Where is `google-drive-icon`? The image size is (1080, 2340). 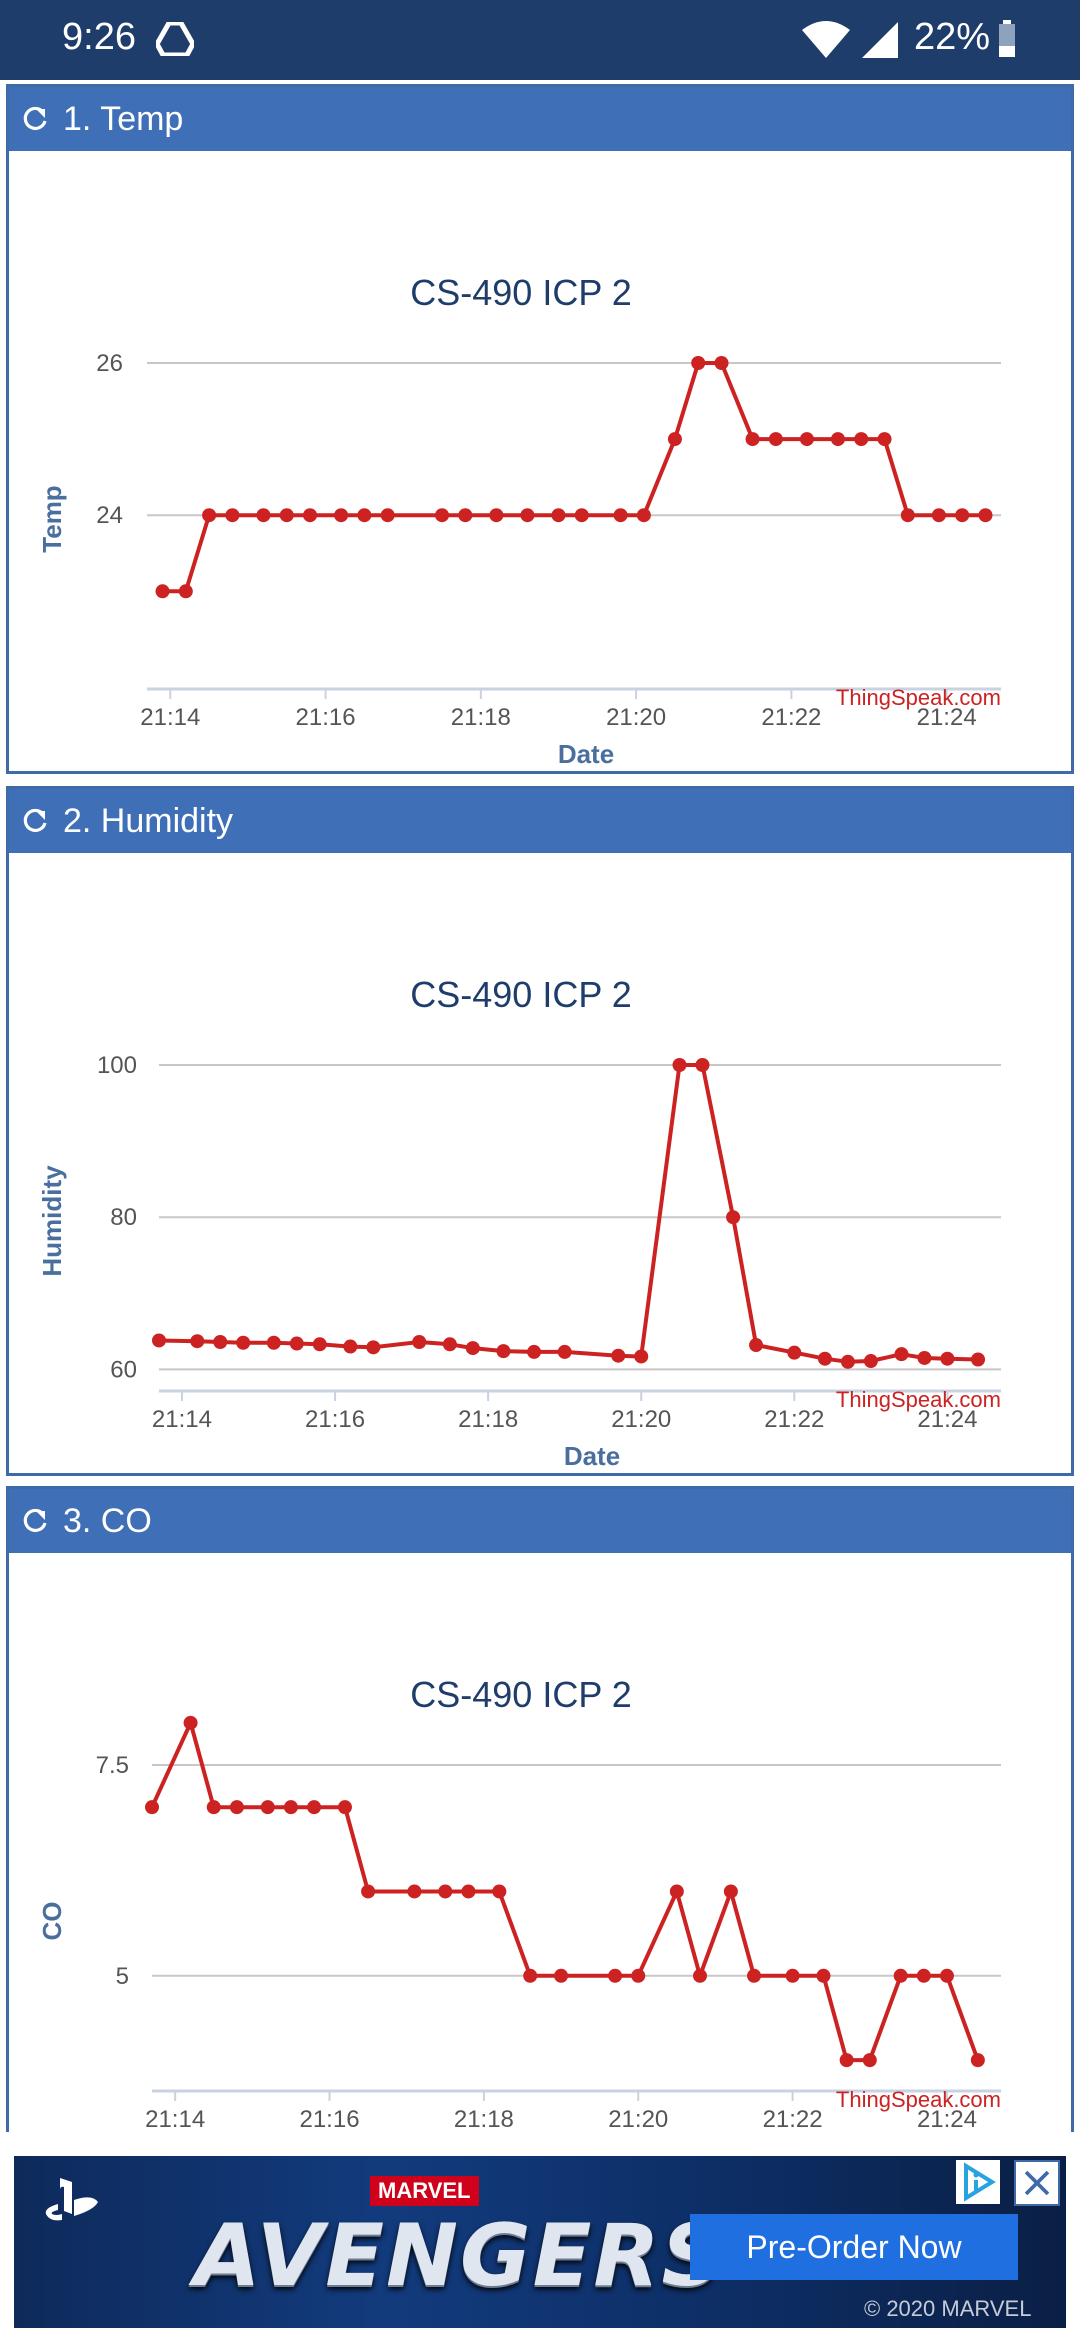 google-drive-icon is located at coordinates (175, 39).